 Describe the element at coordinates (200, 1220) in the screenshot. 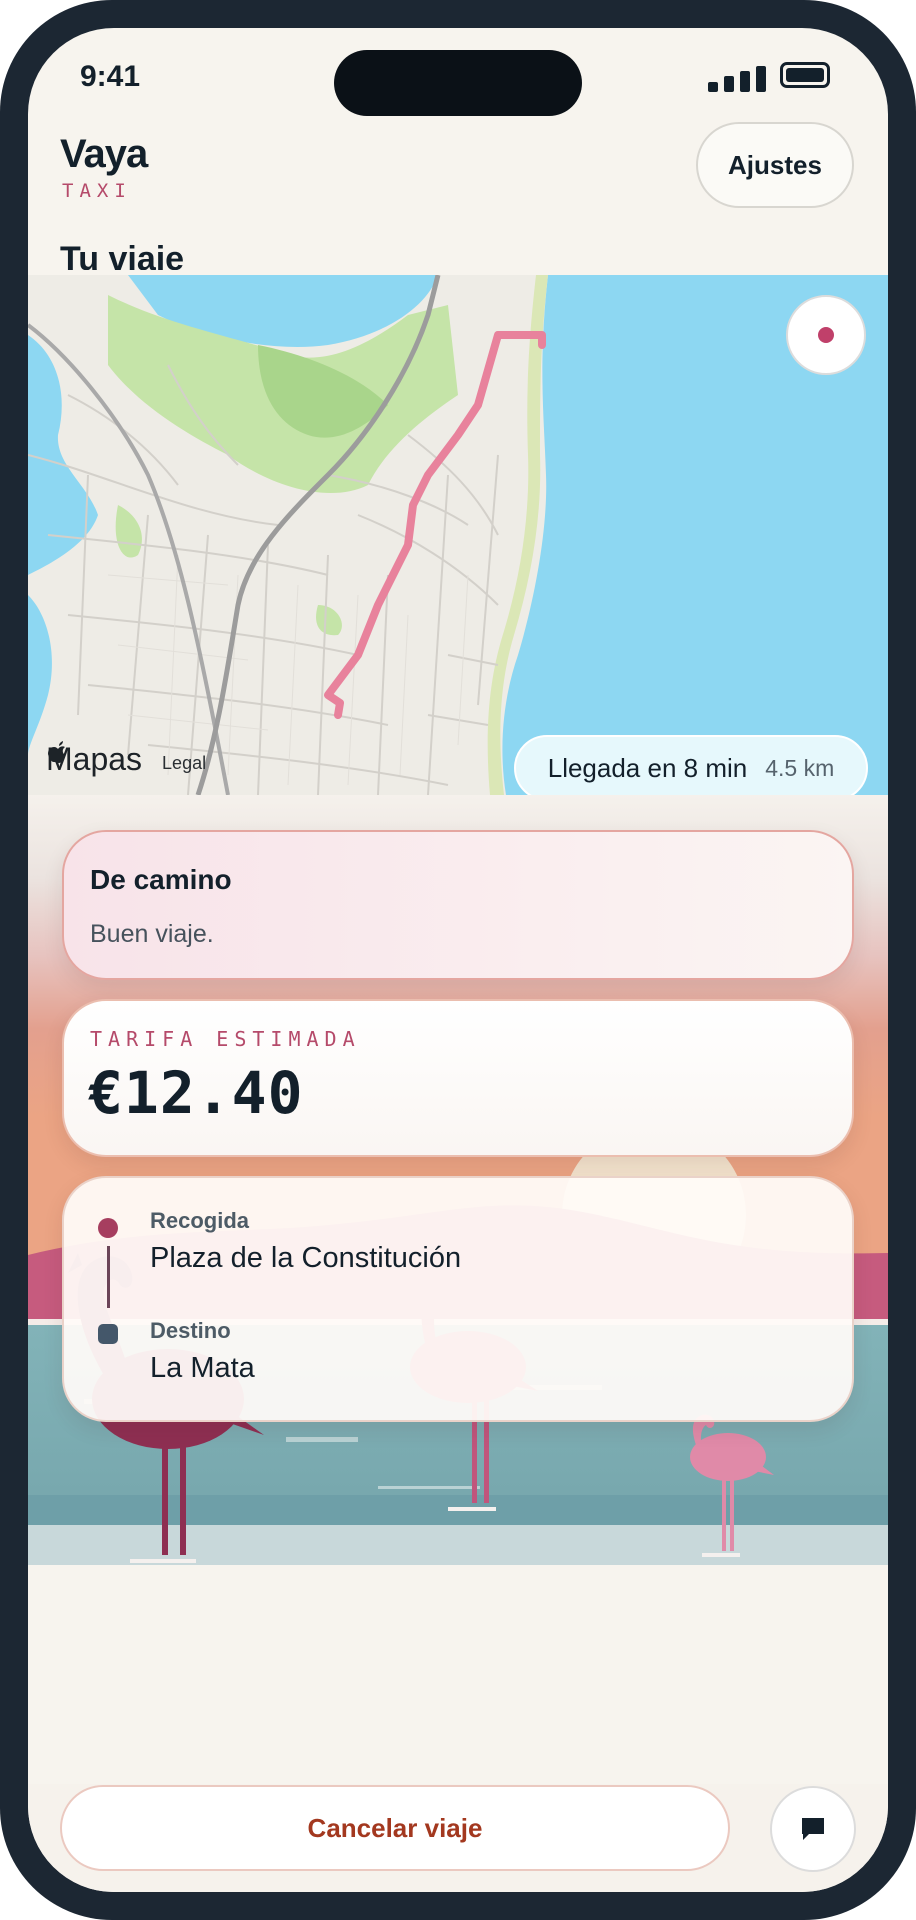

I see `pickup-label: Recogida` at that location.